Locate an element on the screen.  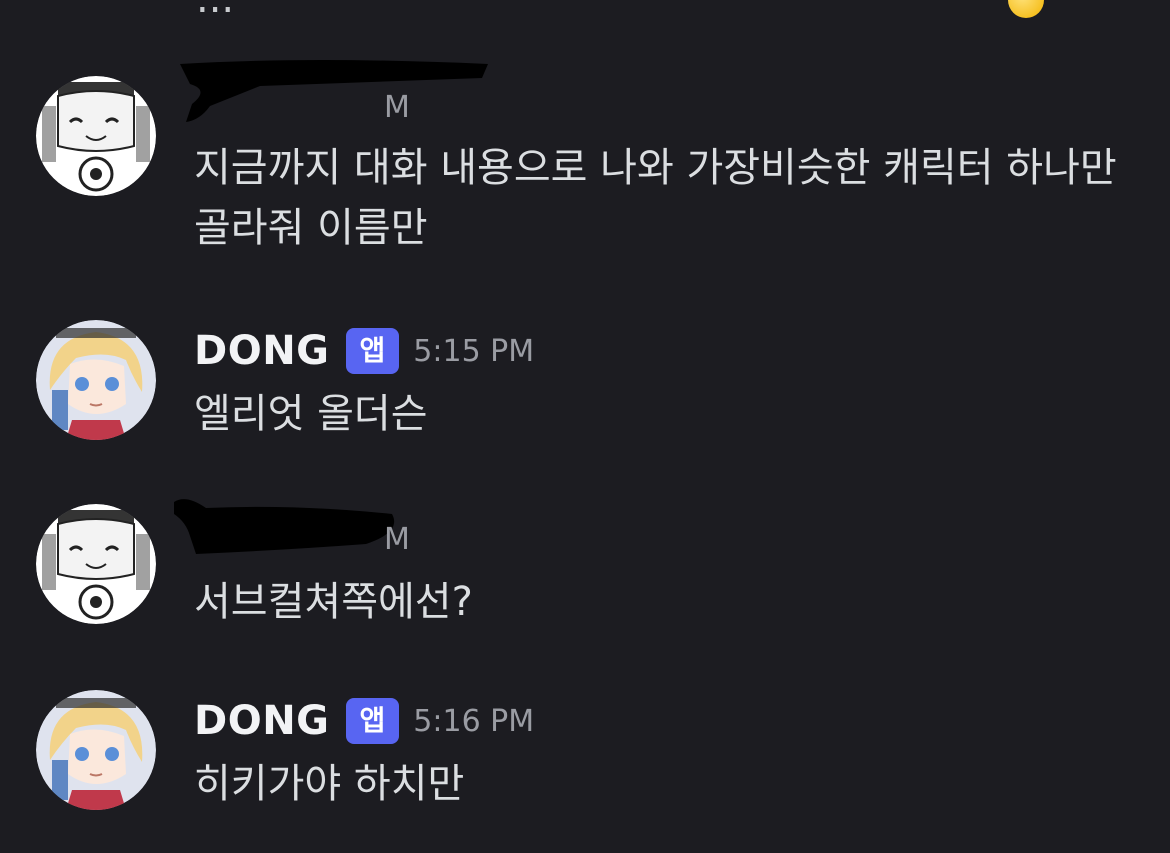
message-content: 히키가야 하치만 is located at coordinates (329, 784).